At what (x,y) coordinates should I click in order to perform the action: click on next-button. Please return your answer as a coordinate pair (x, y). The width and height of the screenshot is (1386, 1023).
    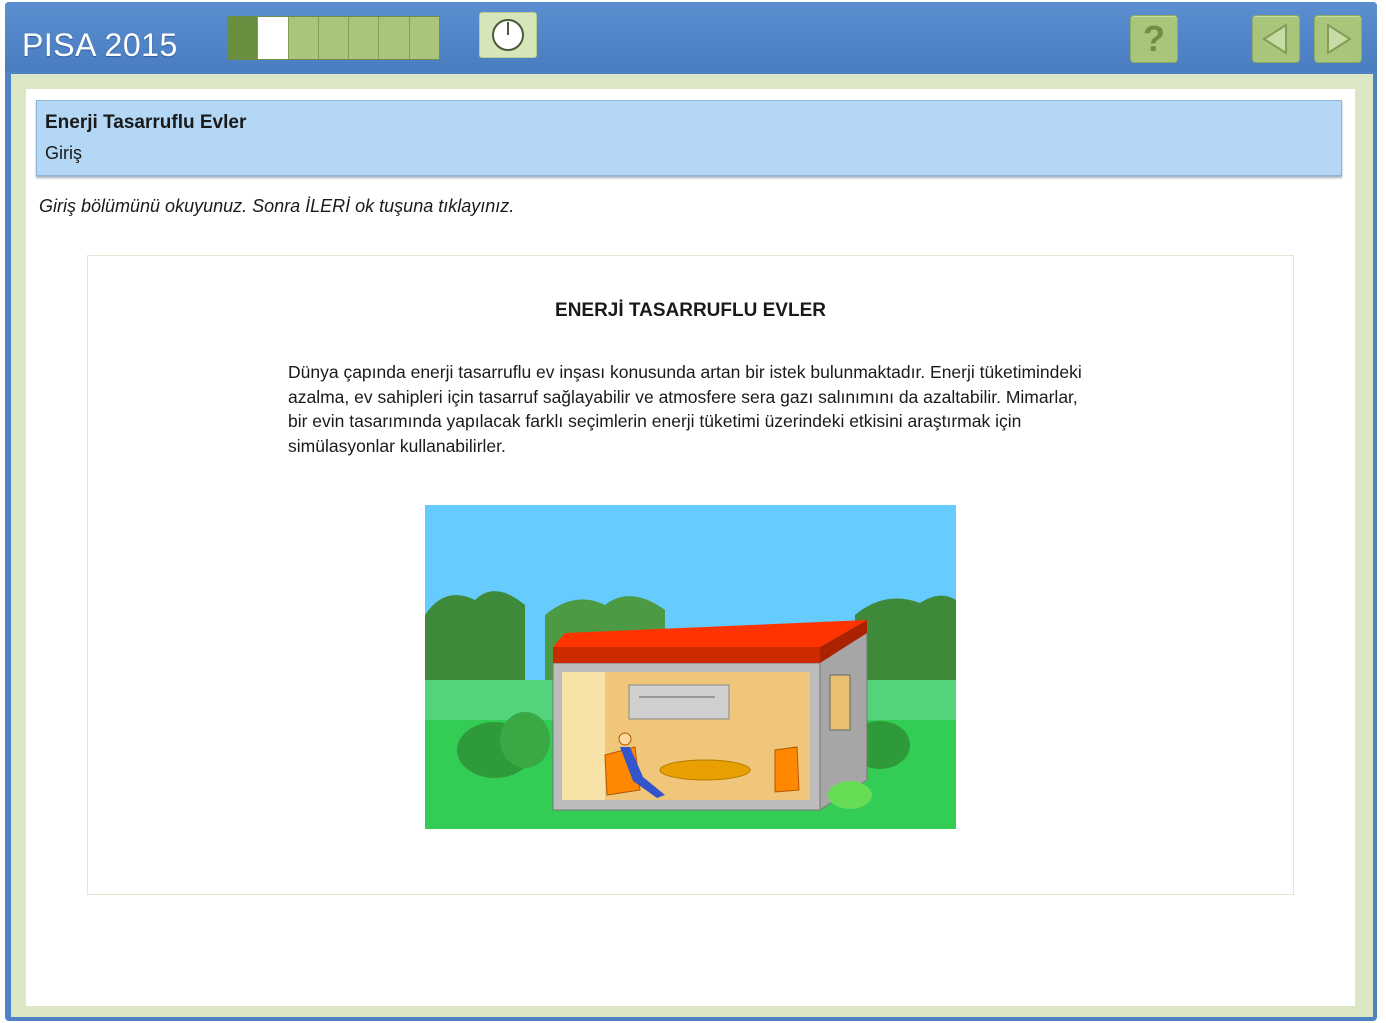
    Looking at the image, I should click on (1338, 39).